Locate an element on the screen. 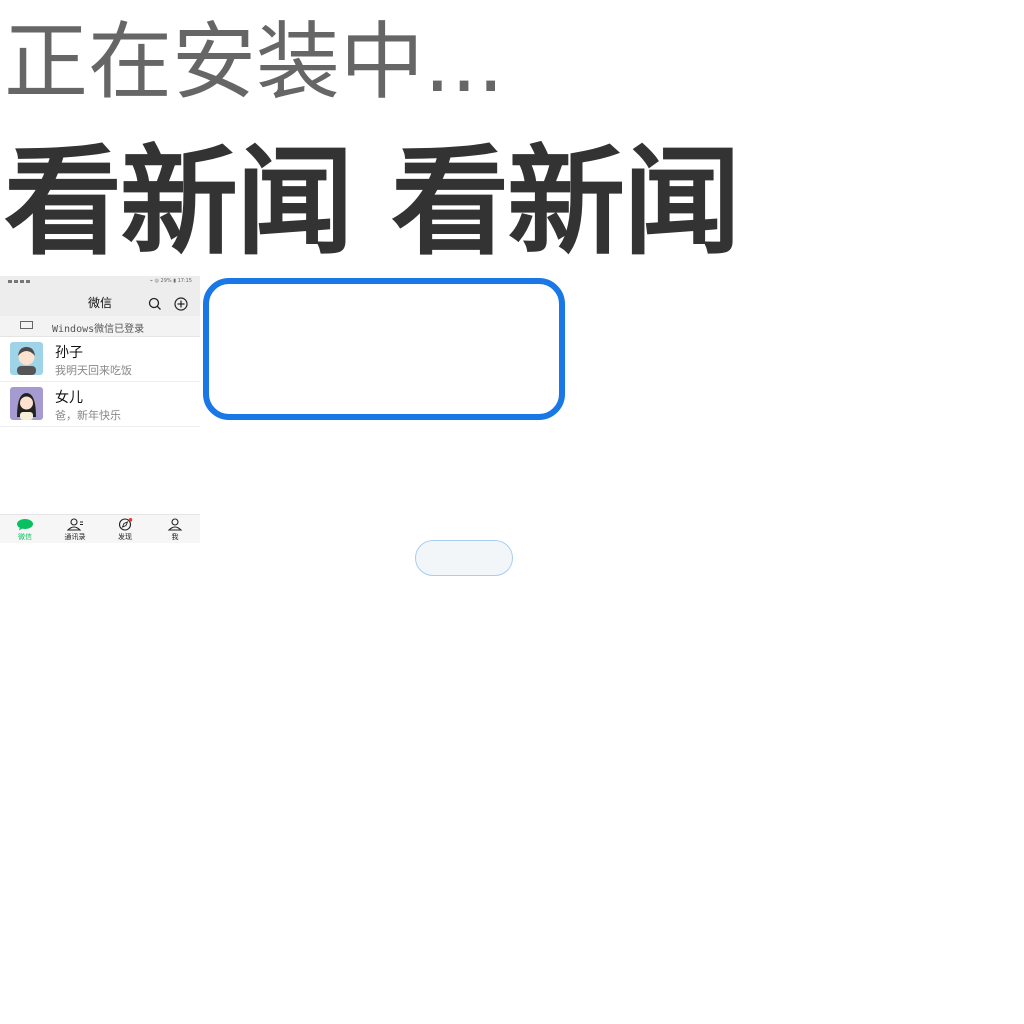 The image size is (1024, 1024). tab-label: 发现 is located at coordinates (125, 537).